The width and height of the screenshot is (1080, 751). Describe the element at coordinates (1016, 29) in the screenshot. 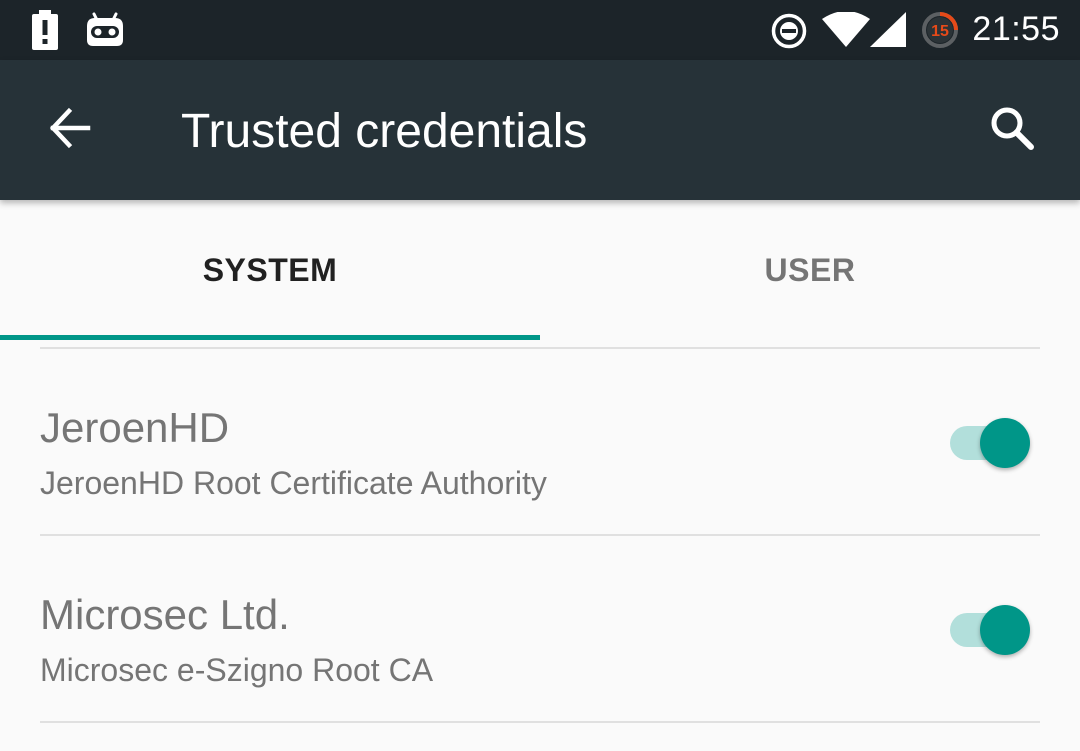

I see `status-time: 21:55` at that location.